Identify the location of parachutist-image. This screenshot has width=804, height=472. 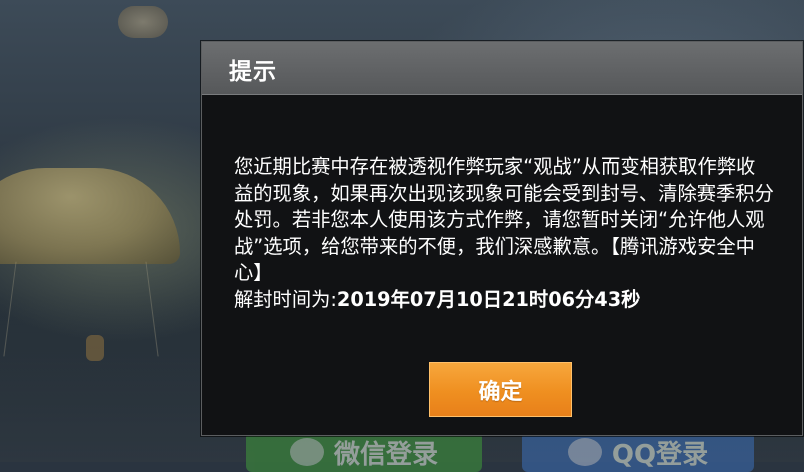
(95, 348).